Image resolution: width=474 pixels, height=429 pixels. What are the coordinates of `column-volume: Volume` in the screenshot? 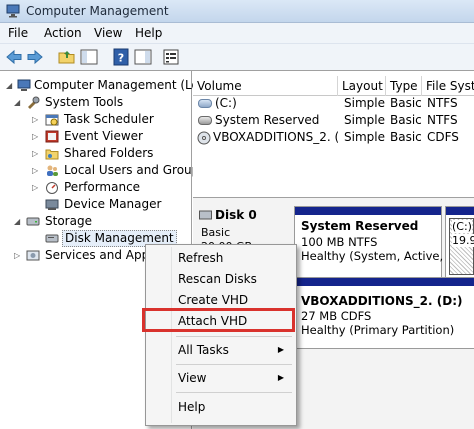 It's located at (265, 86).